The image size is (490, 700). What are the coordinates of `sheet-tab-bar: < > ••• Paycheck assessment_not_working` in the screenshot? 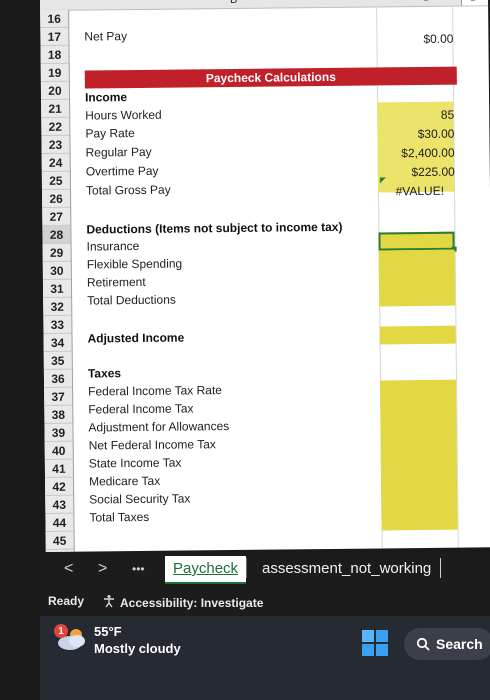 It's located at (265, 570).